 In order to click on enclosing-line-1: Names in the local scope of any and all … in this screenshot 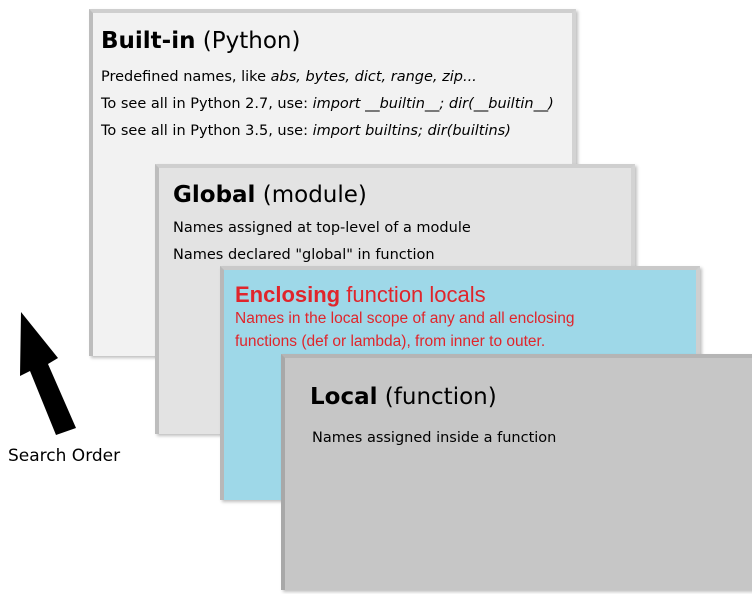, I will do `click(405, 318)`.